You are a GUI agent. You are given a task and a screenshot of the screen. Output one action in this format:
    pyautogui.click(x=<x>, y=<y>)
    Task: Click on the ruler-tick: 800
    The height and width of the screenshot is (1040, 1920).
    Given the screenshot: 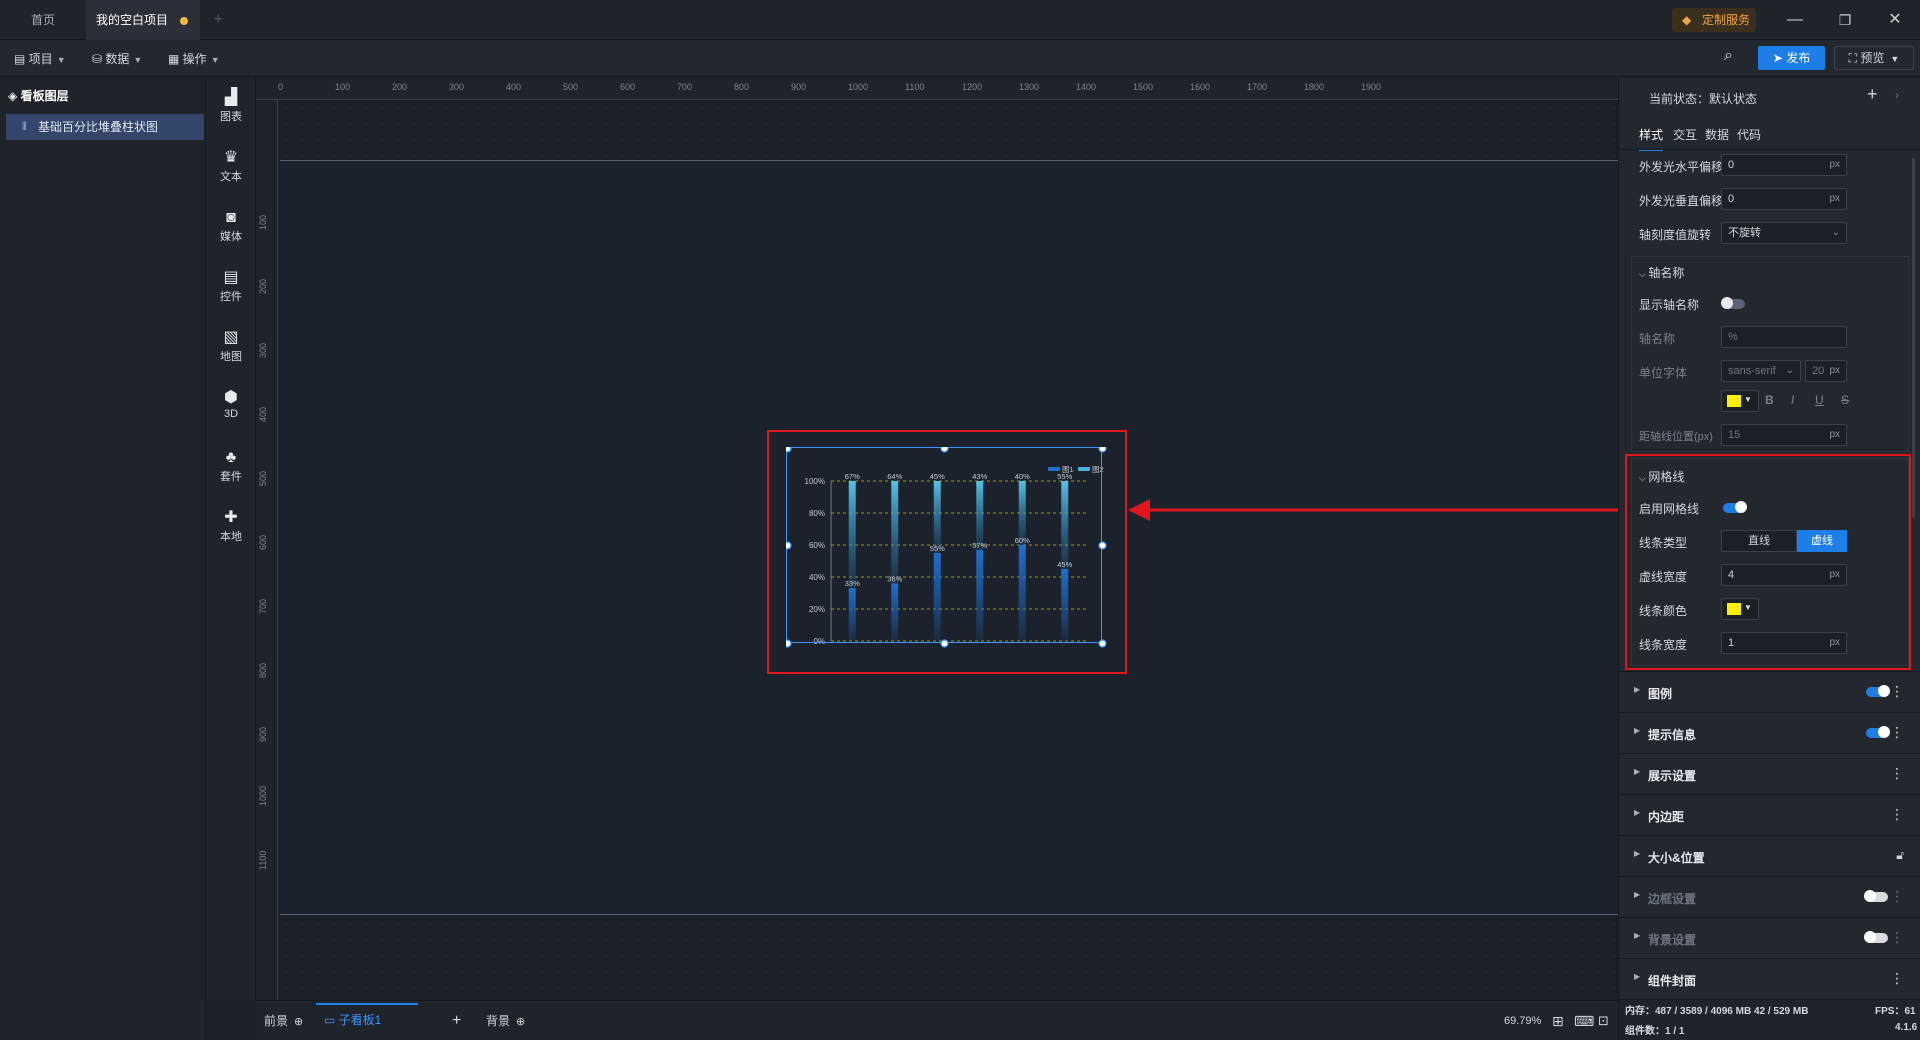 What is the action you would take?
    pyautogui.click(x=742, y=87)
    